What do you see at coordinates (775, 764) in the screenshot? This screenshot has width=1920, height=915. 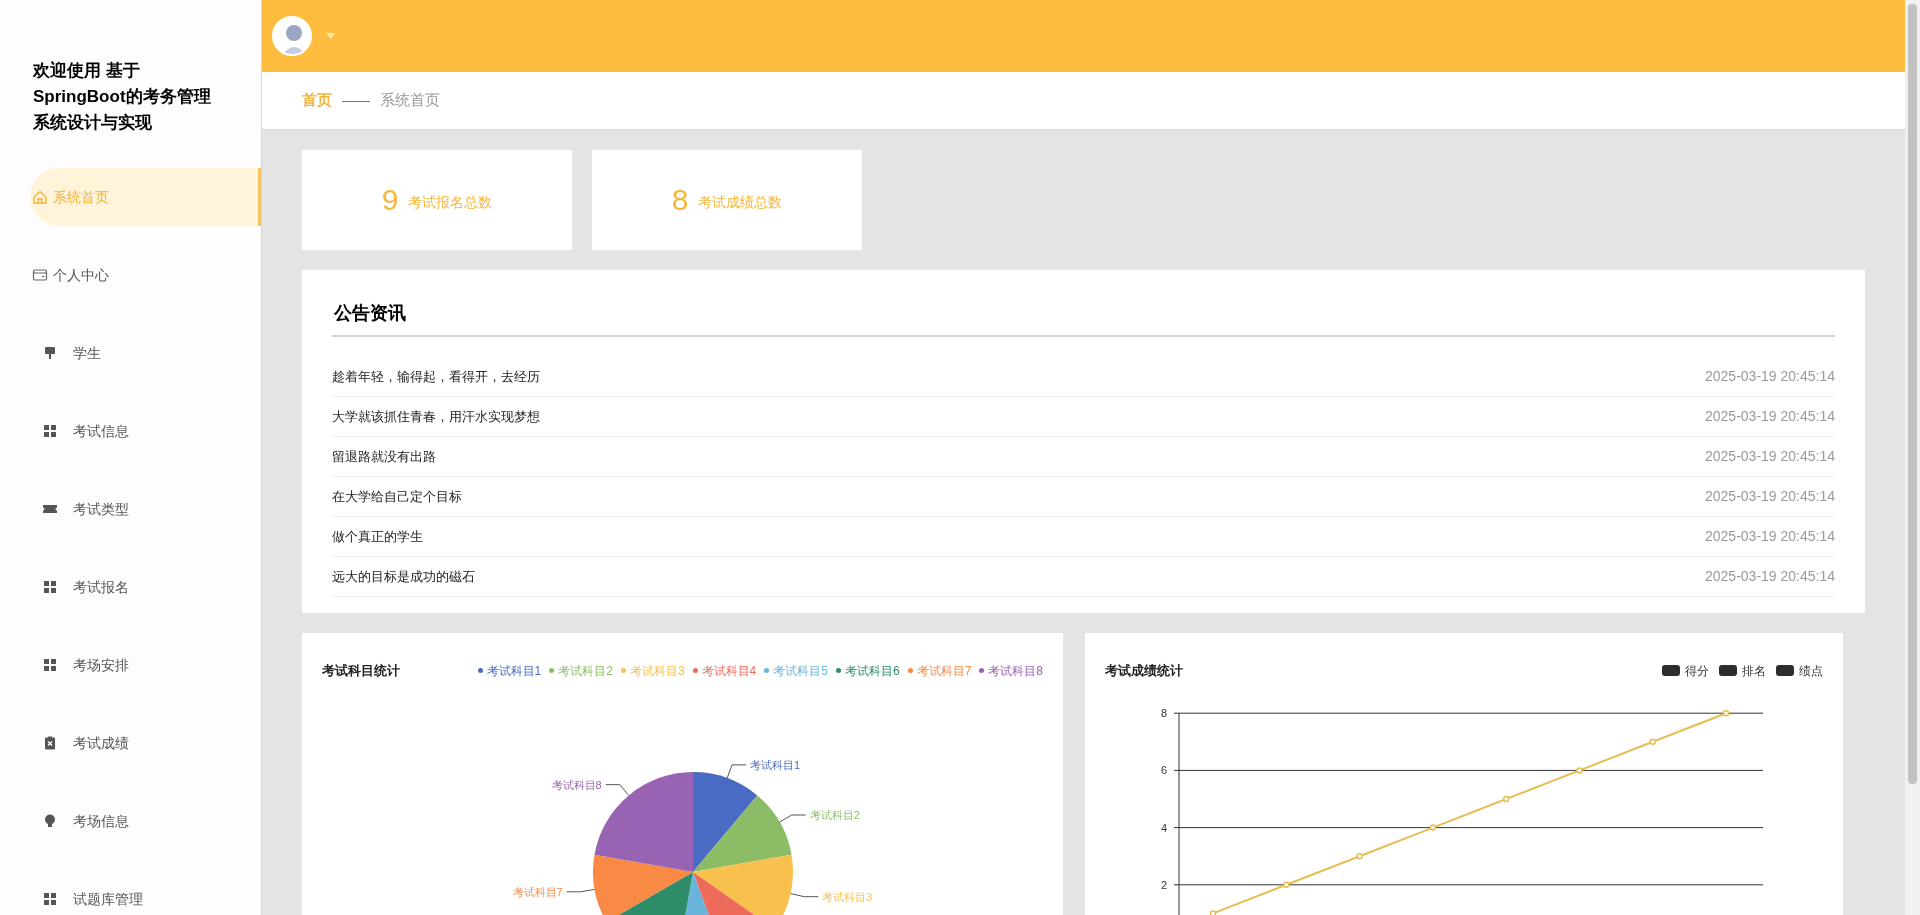 I see `slice-label: 考试科目1` at bounding box center [775, 764].